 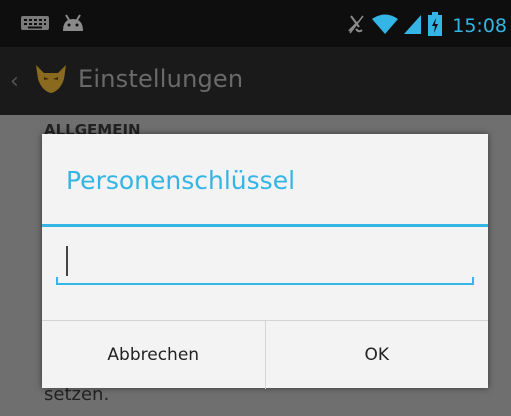 What do you see at coordinates (255, 23) in the screenshot?
I see `status-bar: 15:08` at bounding box center [255, 23].